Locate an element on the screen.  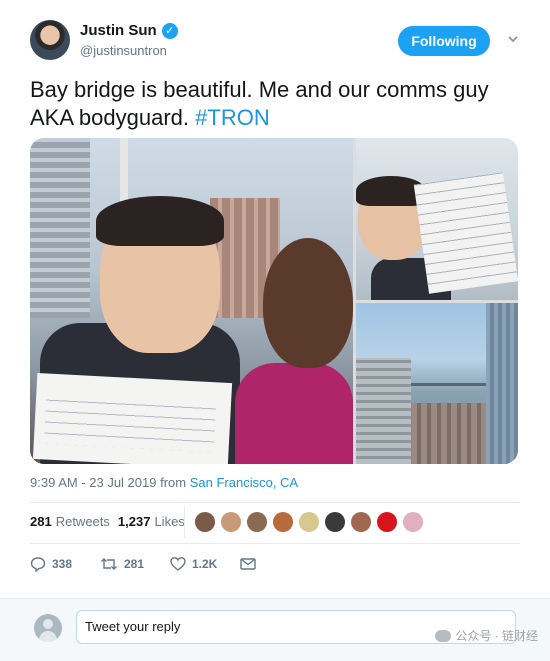
likes-label: Likes is located at coordinates (169, 521).